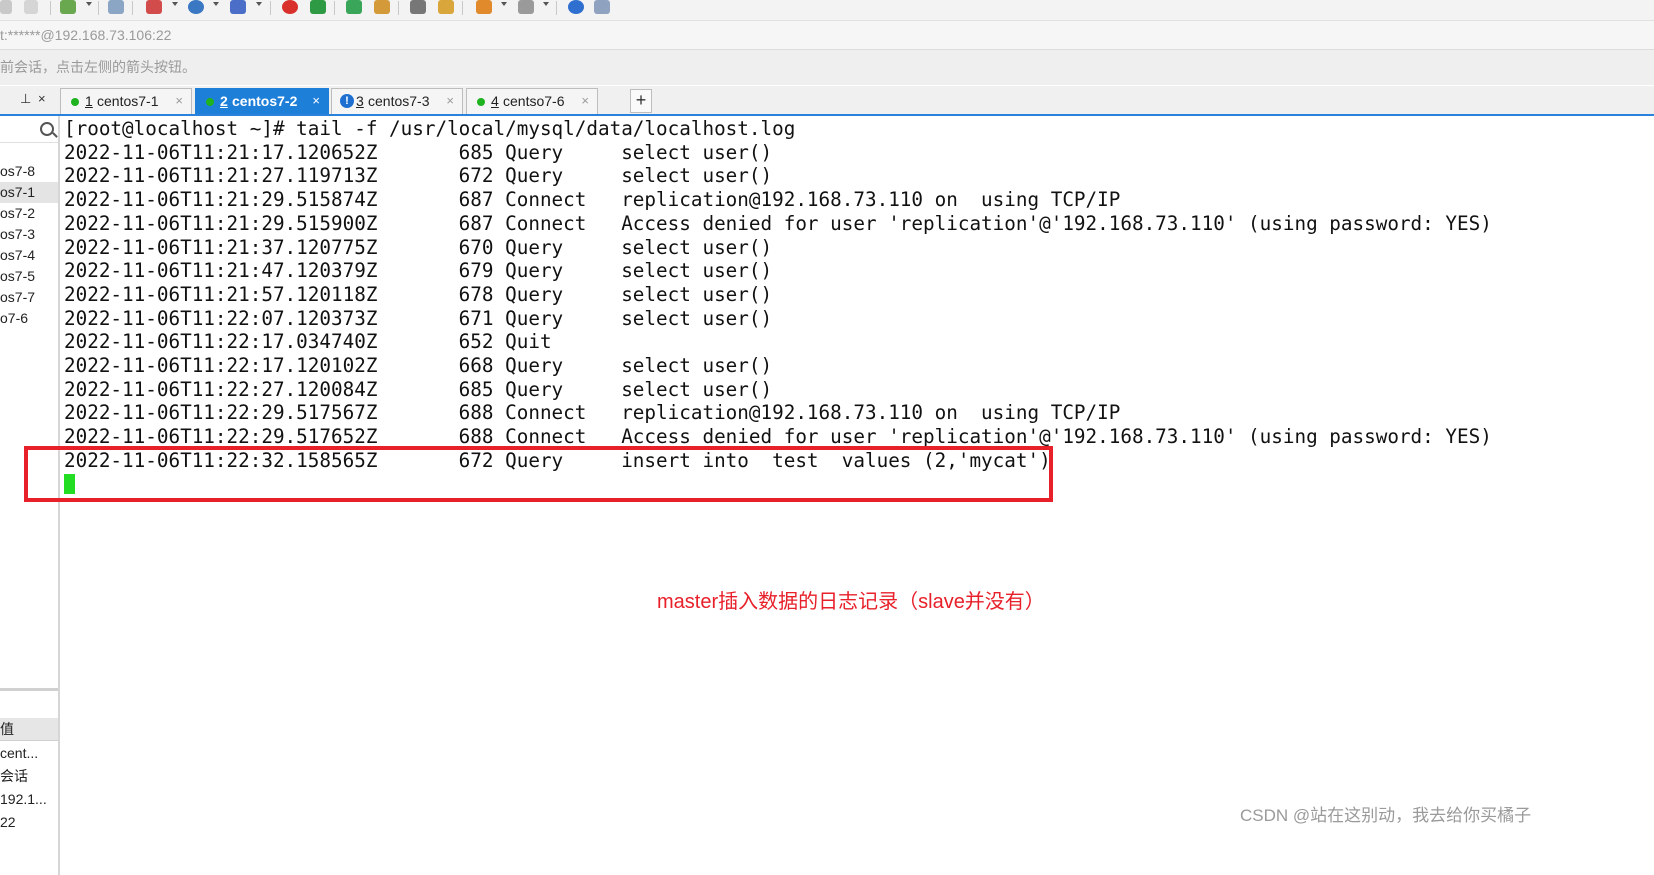 The width and height of the screenshot is (1654, 875). I want to click on highlight-box, so click(538, 474).